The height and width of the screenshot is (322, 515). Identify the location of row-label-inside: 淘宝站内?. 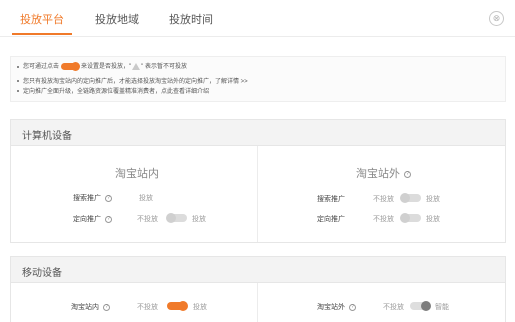
(90, 307).